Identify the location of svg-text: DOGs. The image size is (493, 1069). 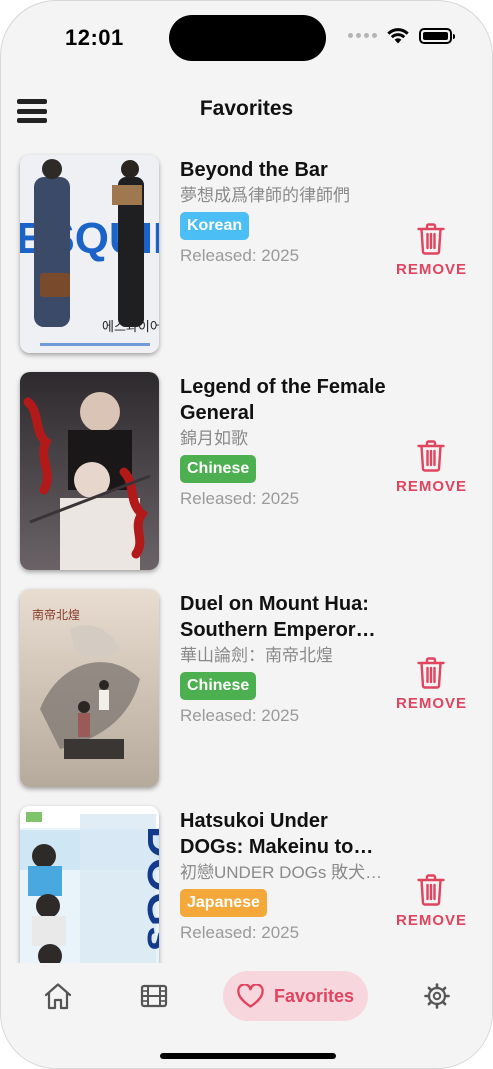
(148, 888).